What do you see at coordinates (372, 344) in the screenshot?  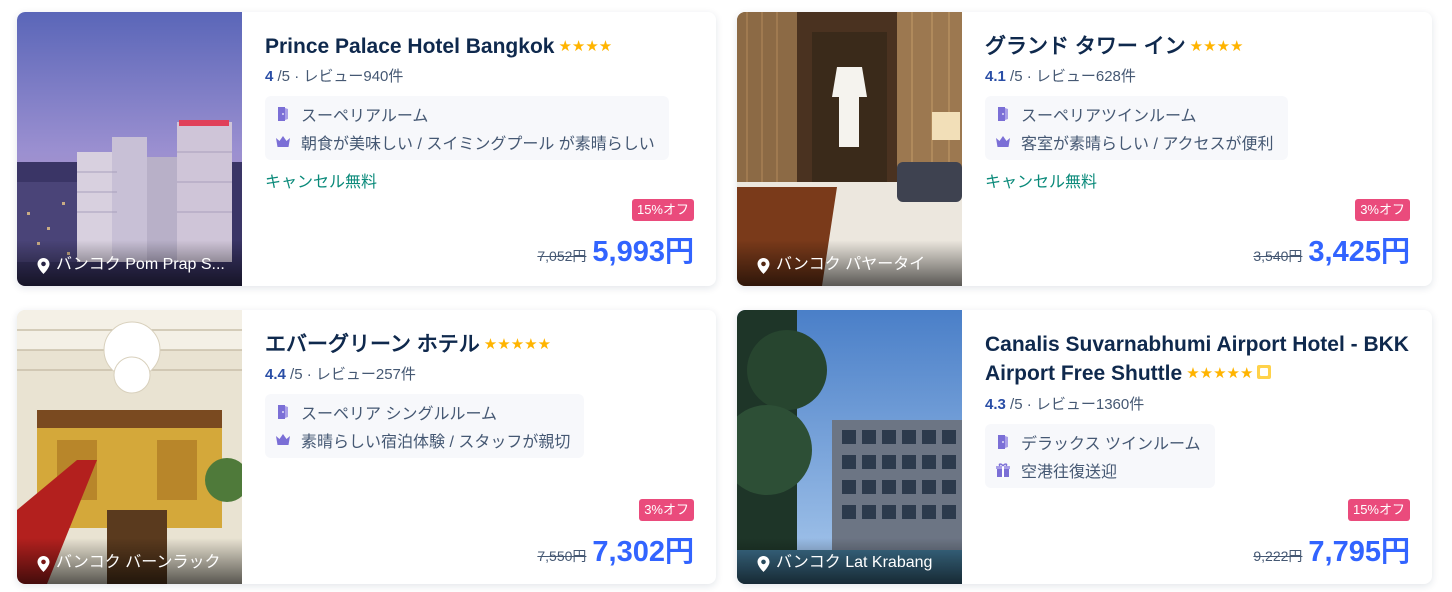 I see `hotel-name-text: エバーグリーン ホテル` at bounding box center [372, 344].